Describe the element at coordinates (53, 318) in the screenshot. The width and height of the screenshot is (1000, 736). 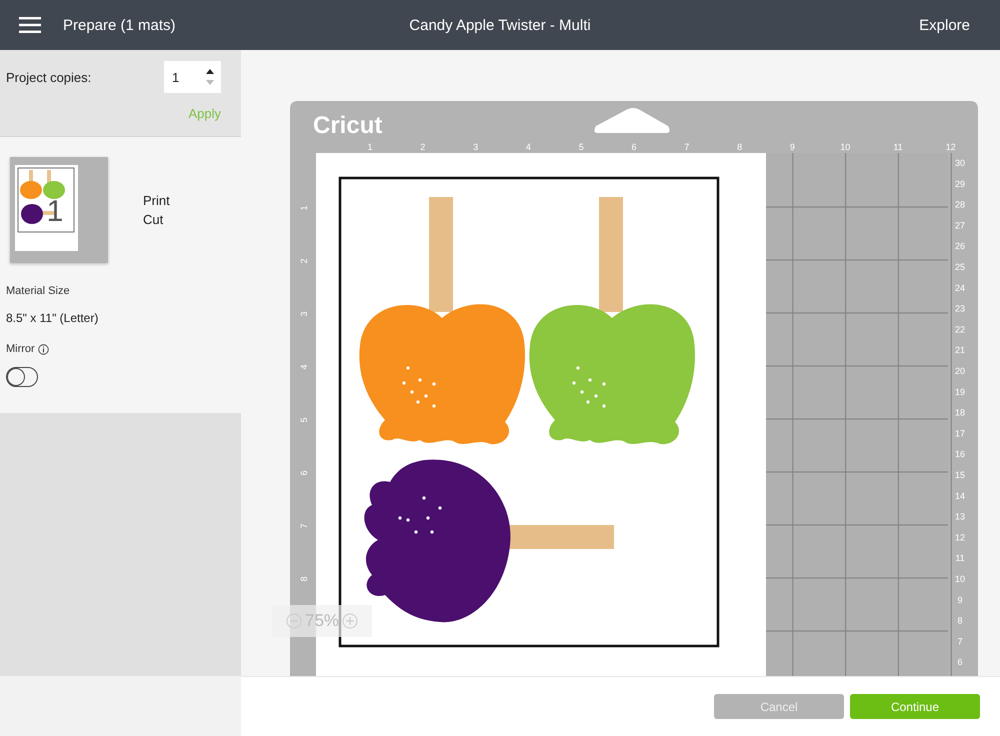
I see `material-size-value: 8.5" x 11" (Letter)` at that location.